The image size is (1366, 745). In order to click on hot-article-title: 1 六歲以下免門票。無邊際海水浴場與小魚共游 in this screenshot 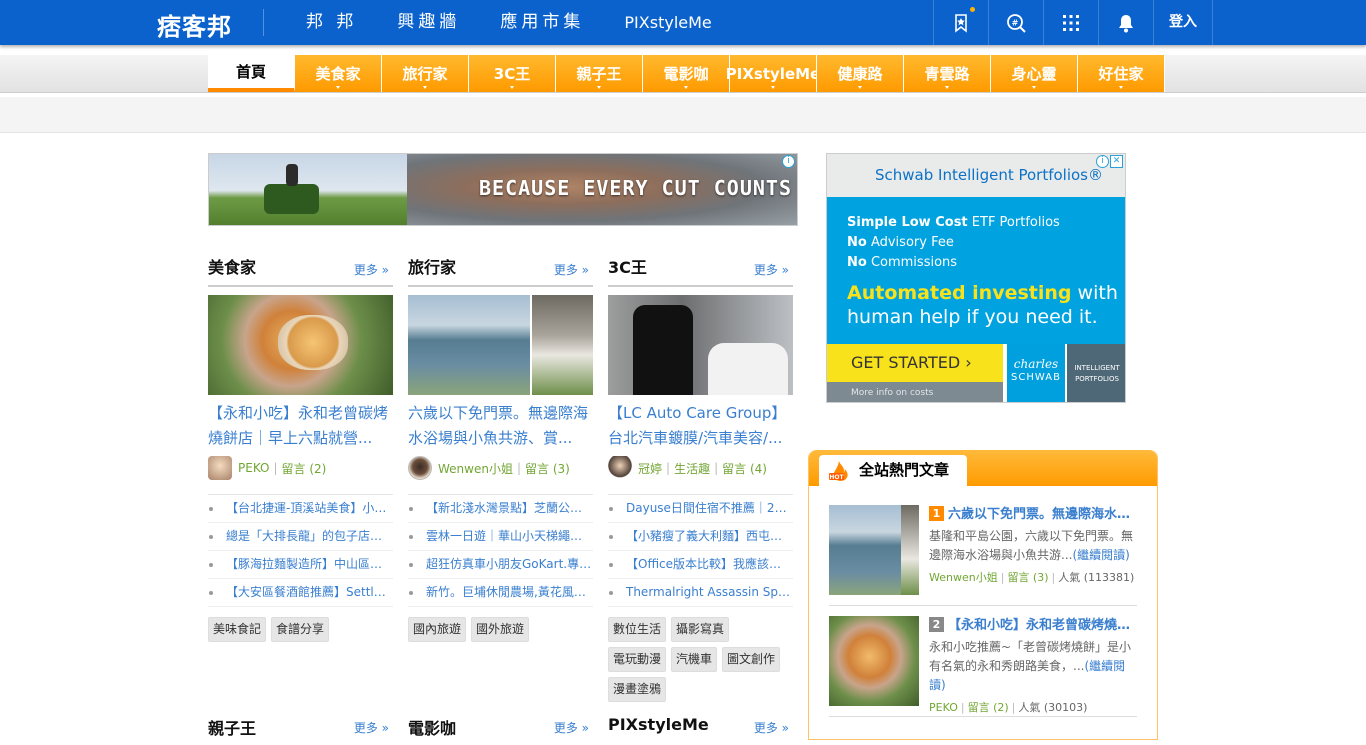, I will do `click(1033, 515)`.